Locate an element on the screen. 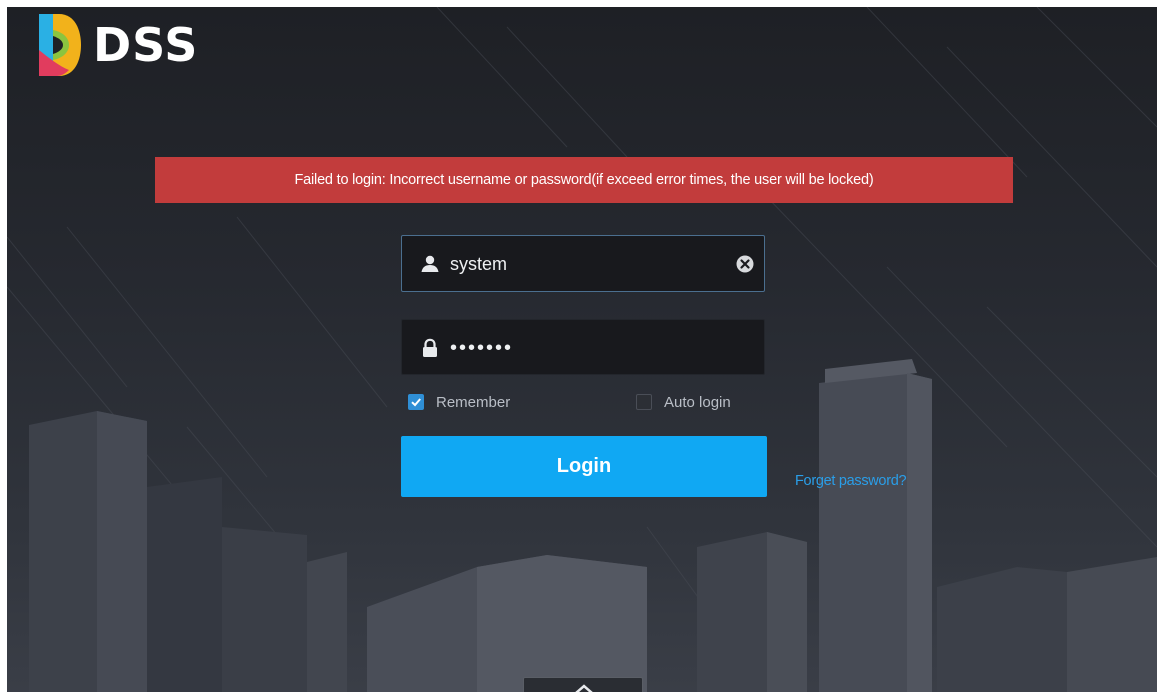 Image resolution: width=1157 pixels, height=692 pixels. username-input is located at coordinates (585, 264).